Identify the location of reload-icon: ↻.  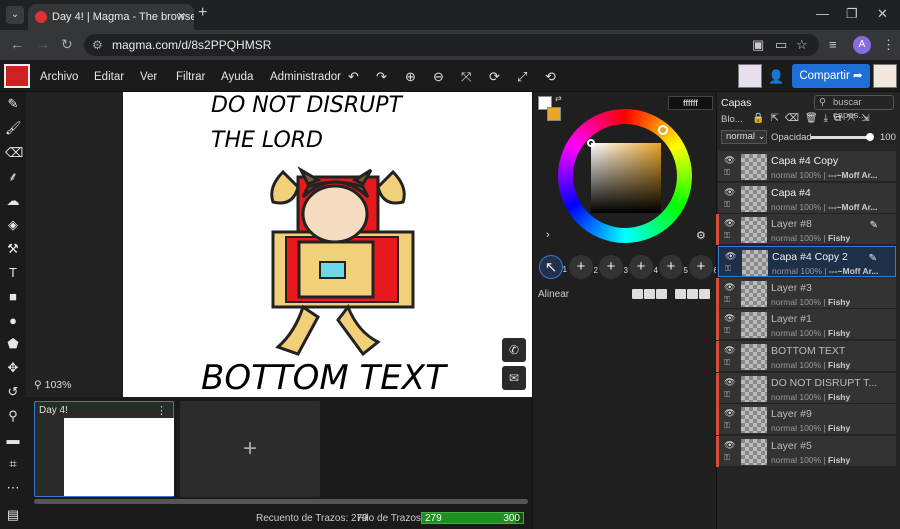
(67, 44).